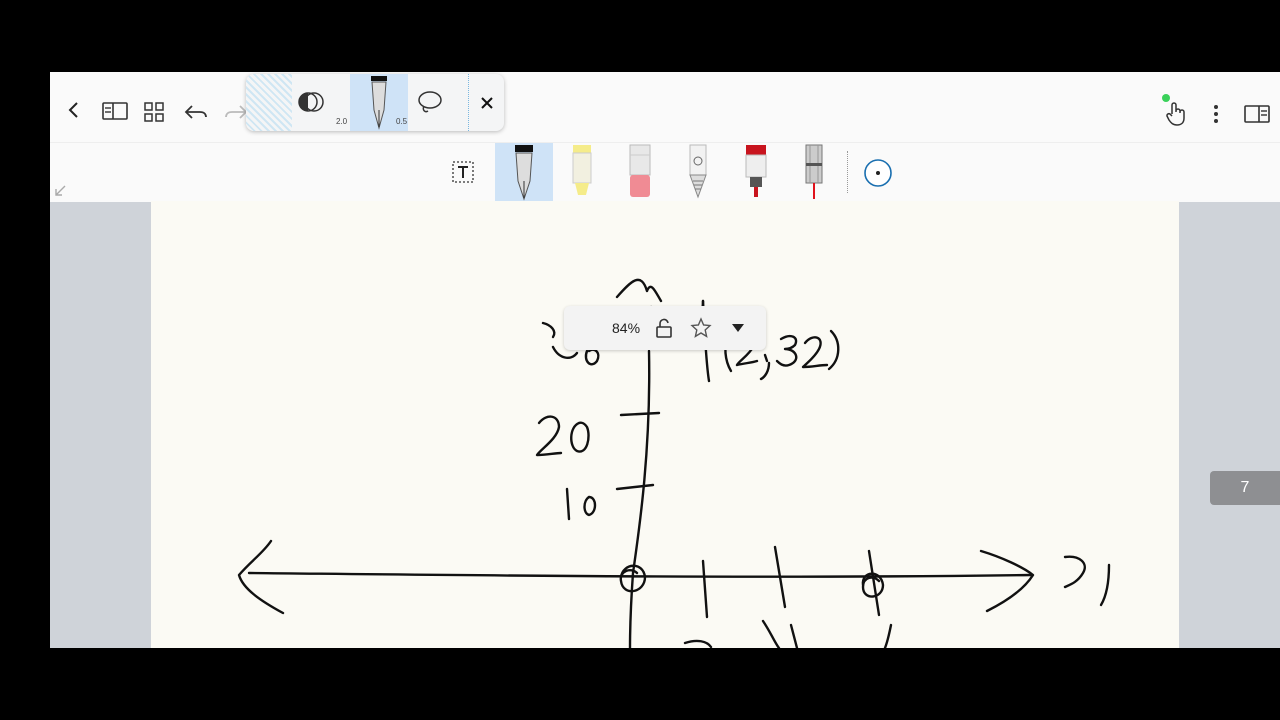  Describe the element at coordinates (463, 172) in the screenshot. I see `text-tool-icon` at that location.